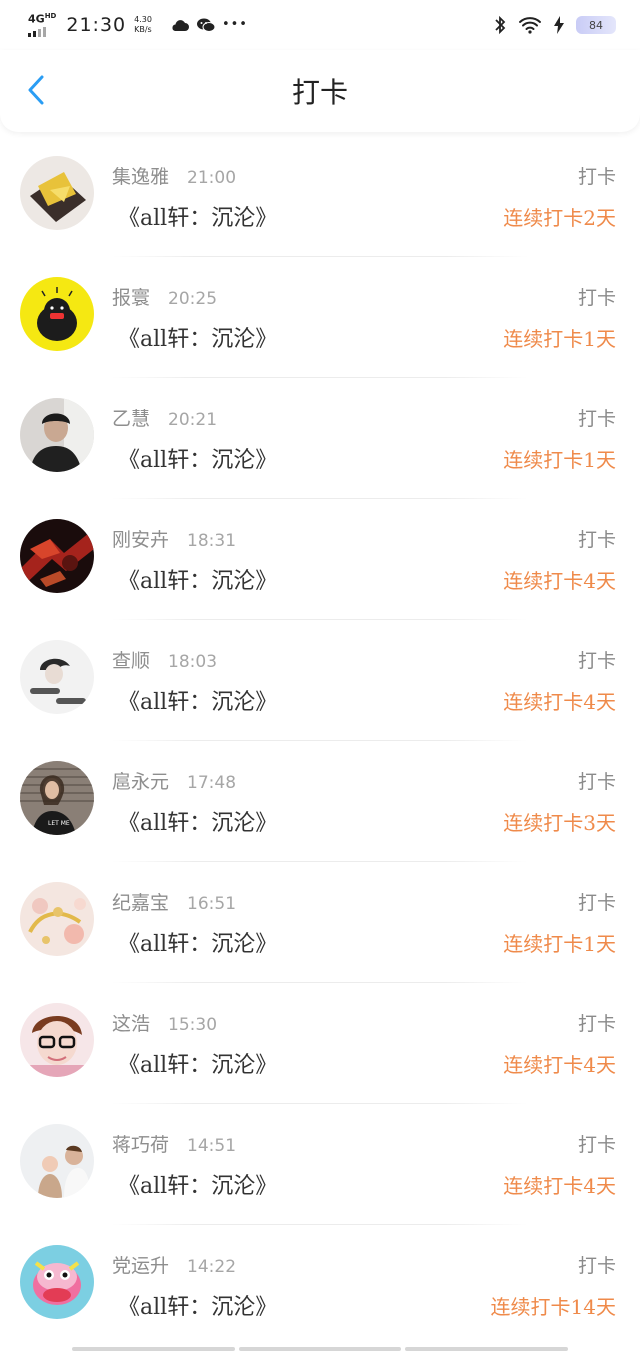  Describe the element at coordinates (559, 25) in the screenshot. I see `charging-icon` at that location.